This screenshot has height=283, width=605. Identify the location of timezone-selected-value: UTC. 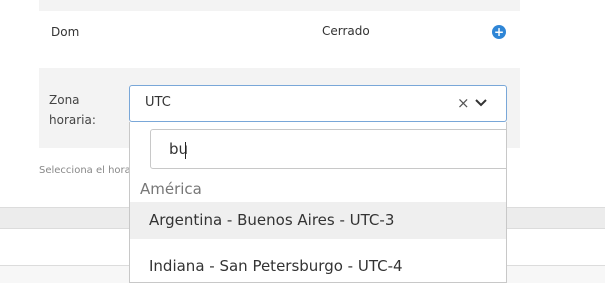
(158, 102).